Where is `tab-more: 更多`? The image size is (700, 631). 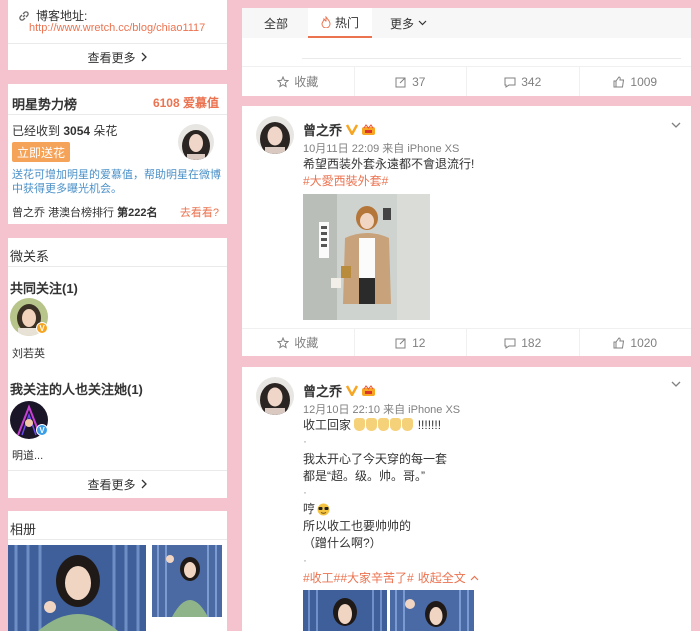 tab-more: 更多 is located at coordinates (404, 23).